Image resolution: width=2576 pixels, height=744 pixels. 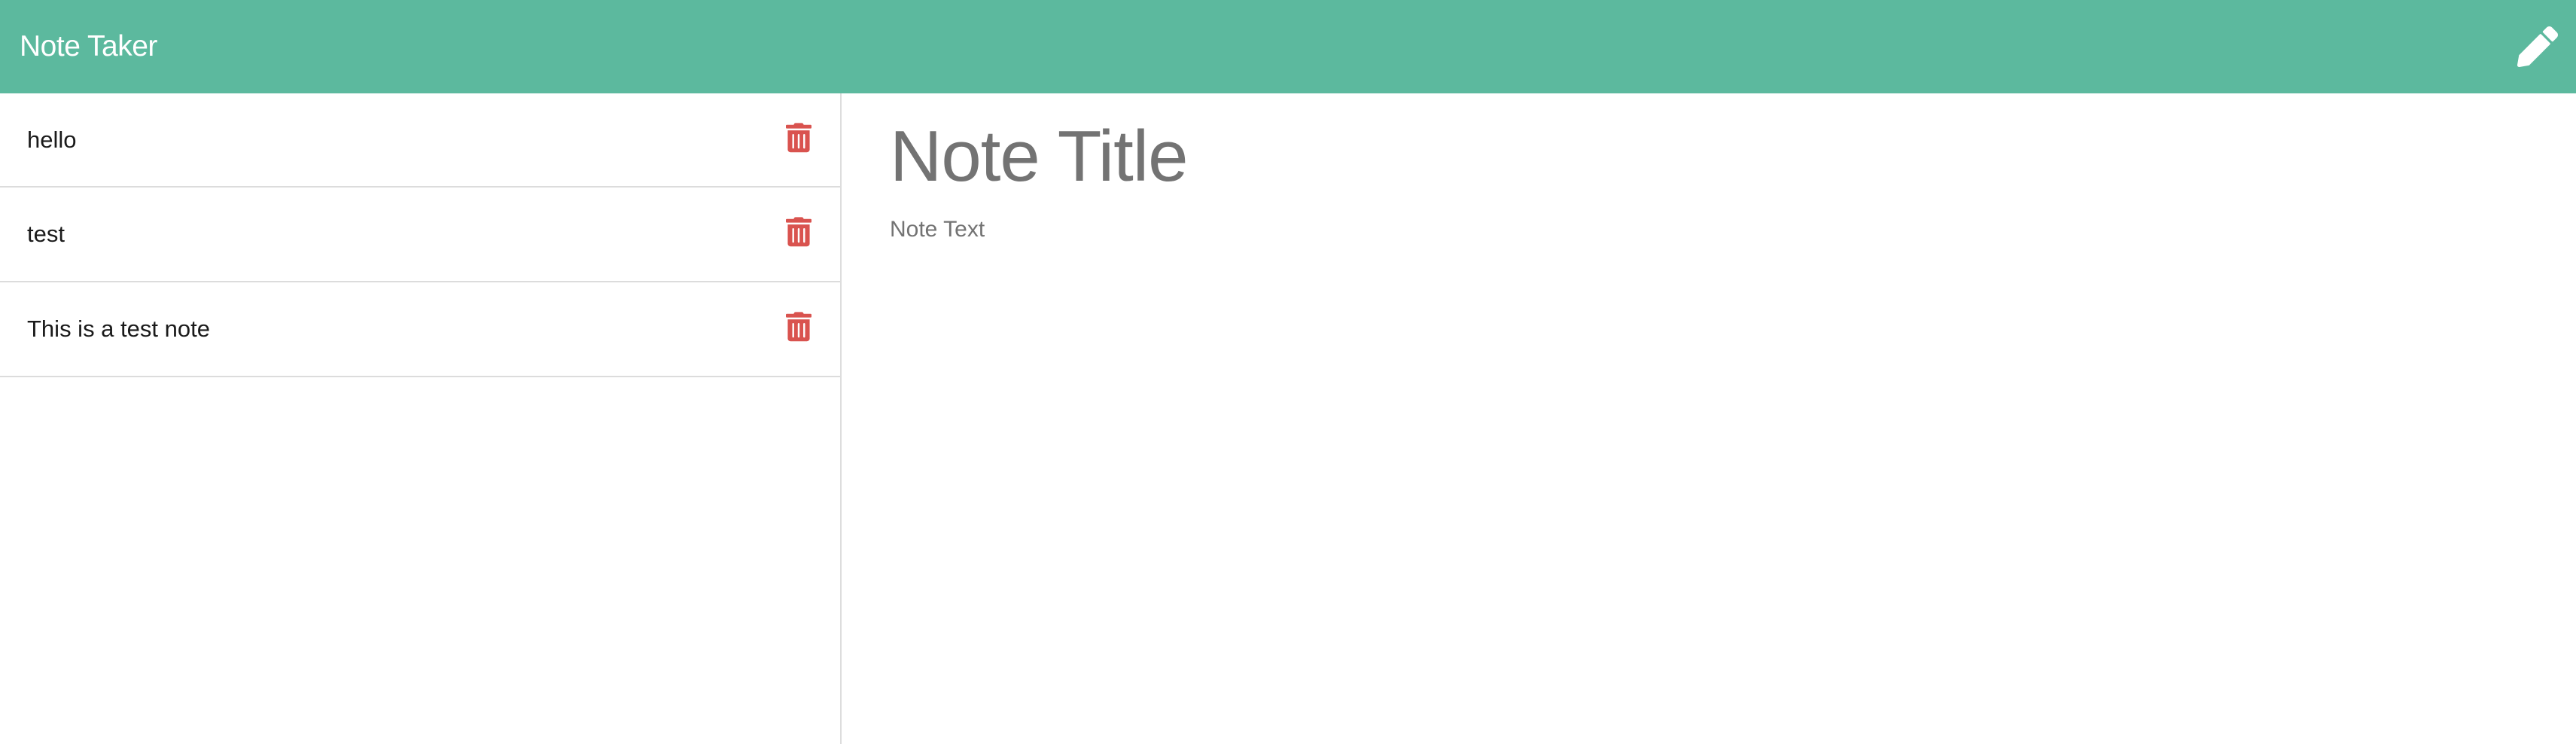 What do you see at coordinates (46, 234) in the screenshot?
I see `note-item-title: test` at bounding box center [46, 234].